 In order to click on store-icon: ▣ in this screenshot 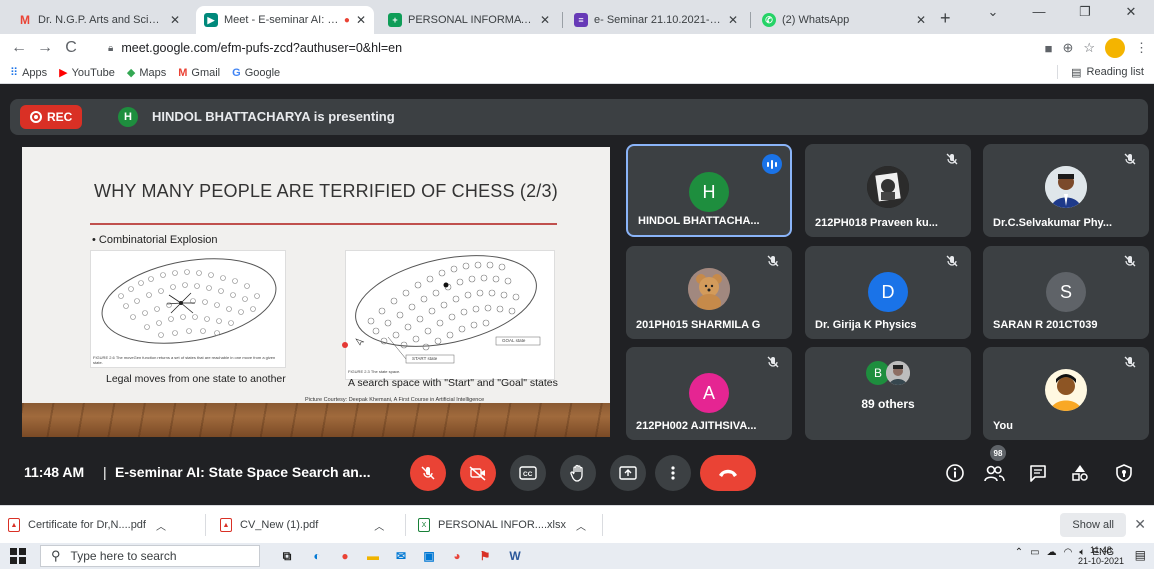, I will do `click(429, 556)`.